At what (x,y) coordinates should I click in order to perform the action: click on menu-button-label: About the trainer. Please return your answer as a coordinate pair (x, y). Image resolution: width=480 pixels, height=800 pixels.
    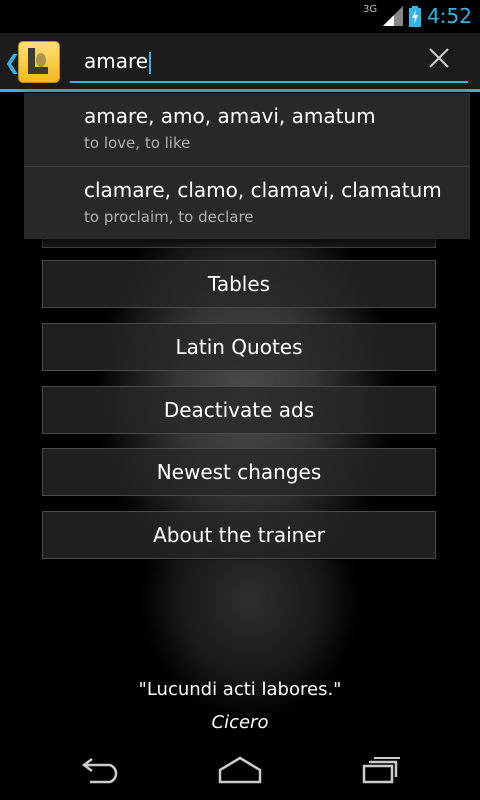
    Looking at the image, I should click on (239, 535).